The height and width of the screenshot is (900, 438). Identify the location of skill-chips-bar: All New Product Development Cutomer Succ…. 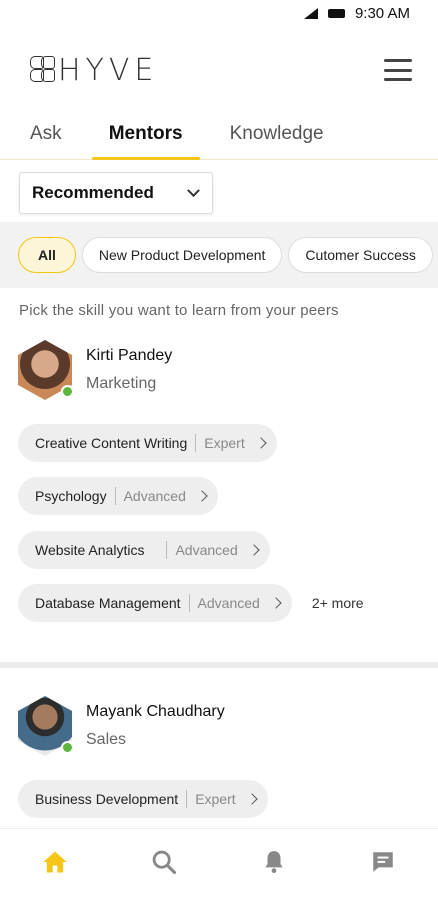
(219, 255).